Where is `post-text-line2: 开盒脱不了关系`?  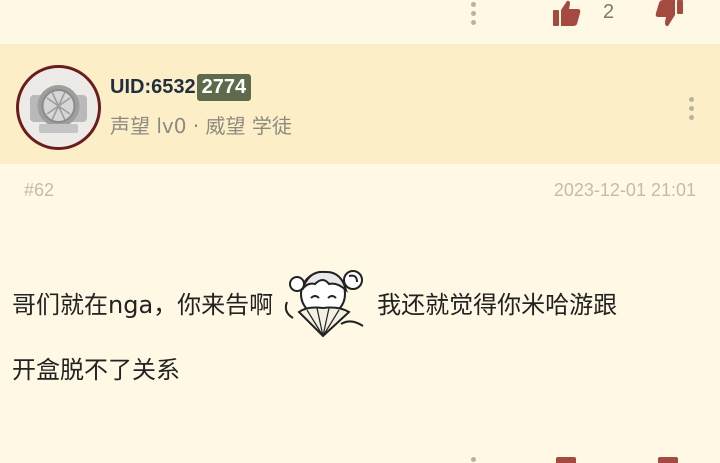
post-text-line2: 开盒脱不了关系 is located at coordinates (96, 370).